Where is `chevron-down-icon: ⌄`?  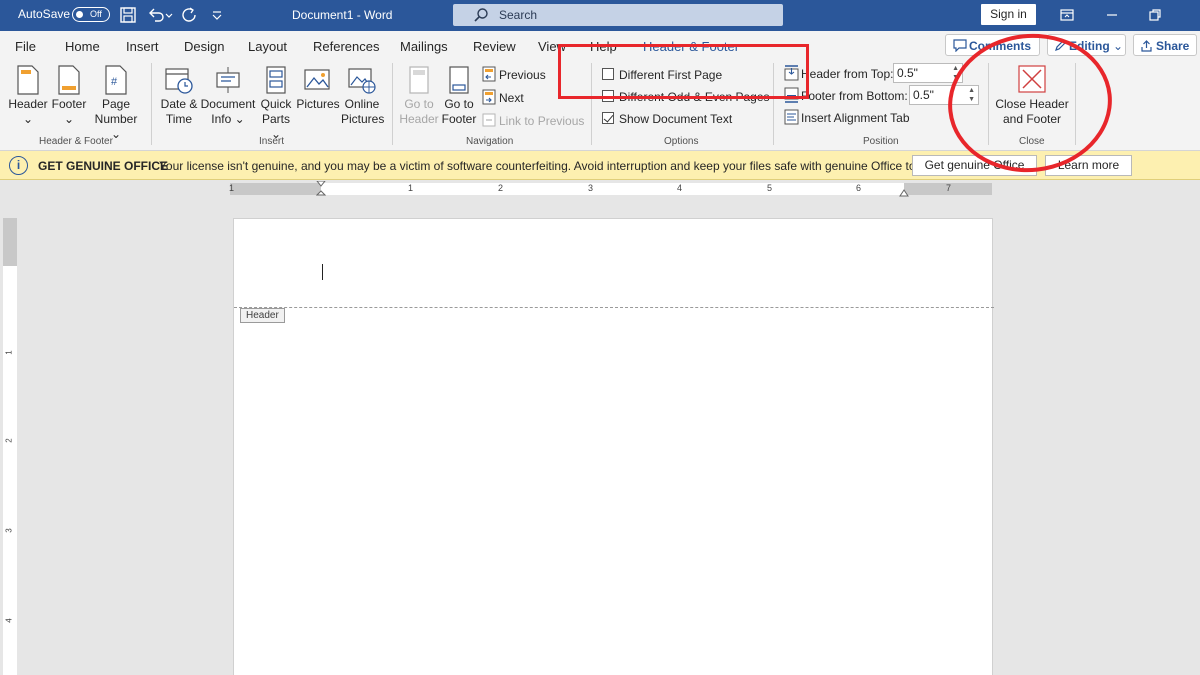
chevron-down-icon: ⌄ is located at coordinates (1118, 46).